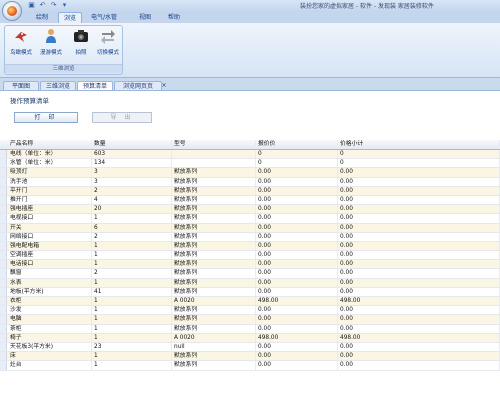 The height and width of the screenshot is (418, 500). What do you see at coordinates (250, 302) in the screenshot?
I see `table-row: 衣柜 1 A 0020 498.00 498.00` at bounding box center [250, 302].